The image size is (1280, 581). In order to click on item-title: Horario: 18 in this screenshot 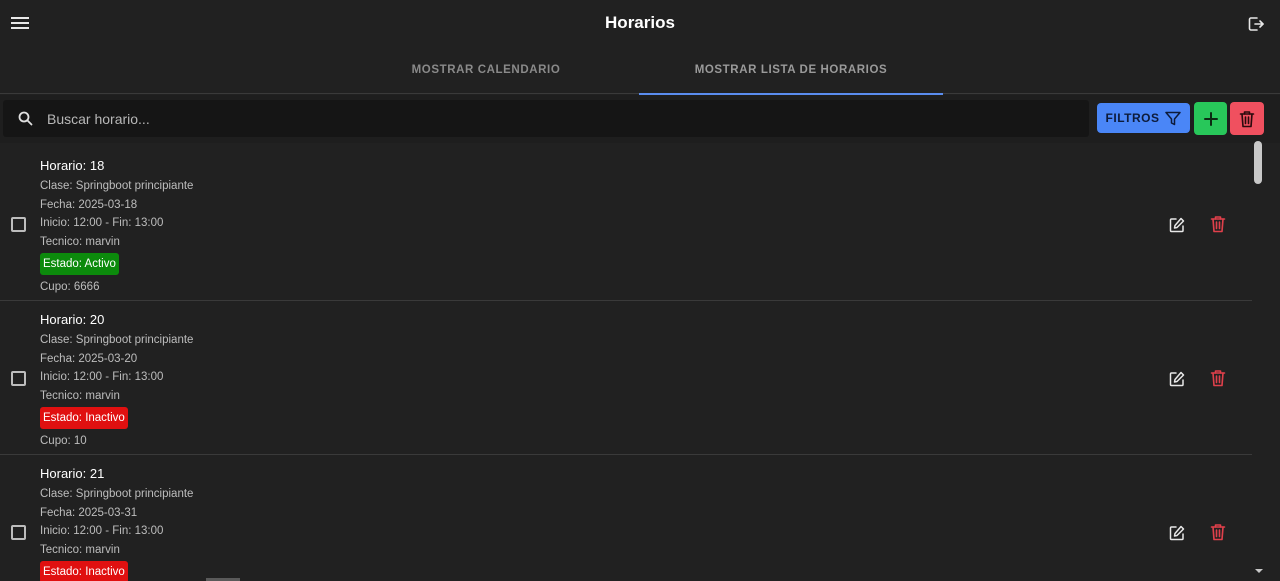, I will do `click(72, 165)`.